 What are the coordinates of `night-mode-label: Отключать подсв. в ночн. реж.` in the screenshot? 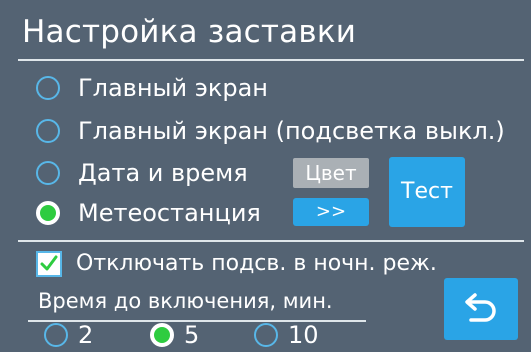 It's located at (256, 263).